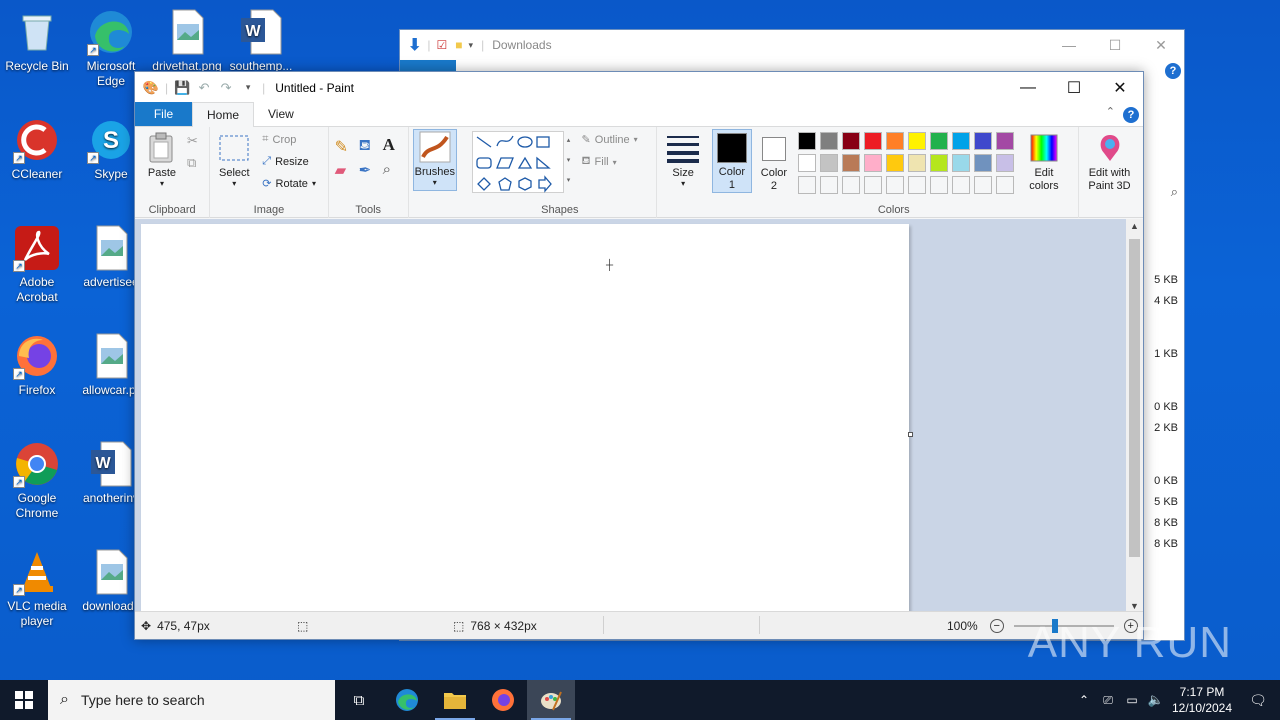  Describe the element at coordinates (910, 434) in the screenshot. I see `canvas-resize-handle` at that location.